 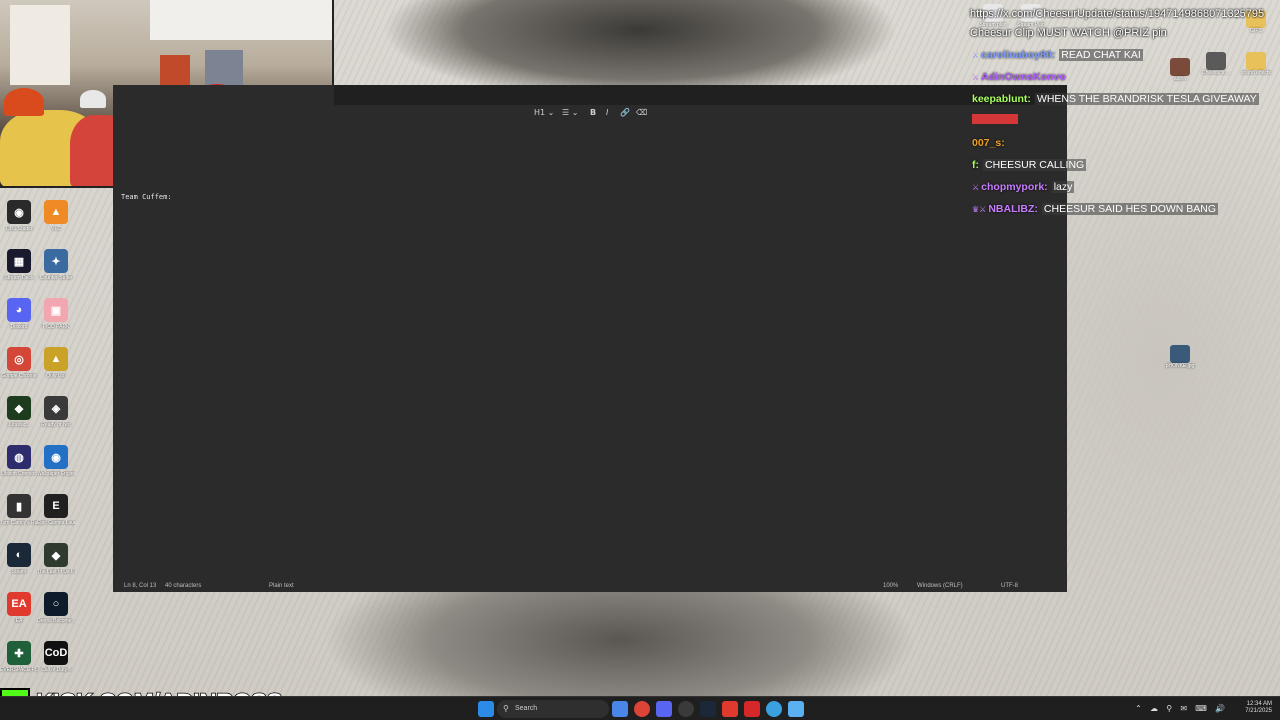 I want to click on desktop-icon: ◆ The Last of Us Part I, so click(x=56, y=559).